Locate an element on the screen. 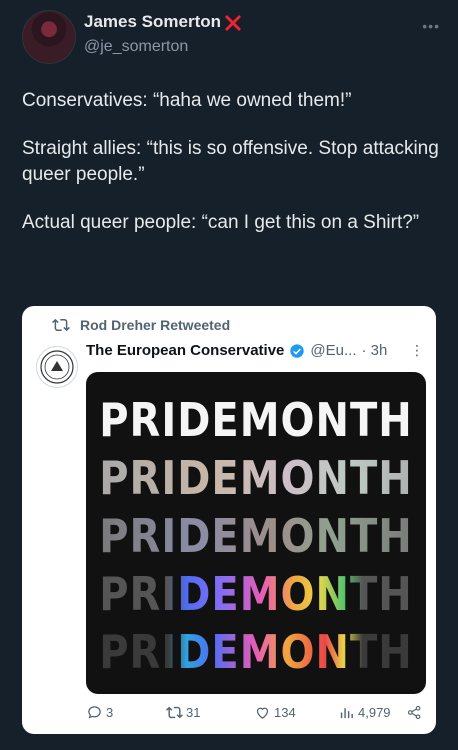 This screenshot has width=458, height=750. share-icon is located at coordinates (414, 712).